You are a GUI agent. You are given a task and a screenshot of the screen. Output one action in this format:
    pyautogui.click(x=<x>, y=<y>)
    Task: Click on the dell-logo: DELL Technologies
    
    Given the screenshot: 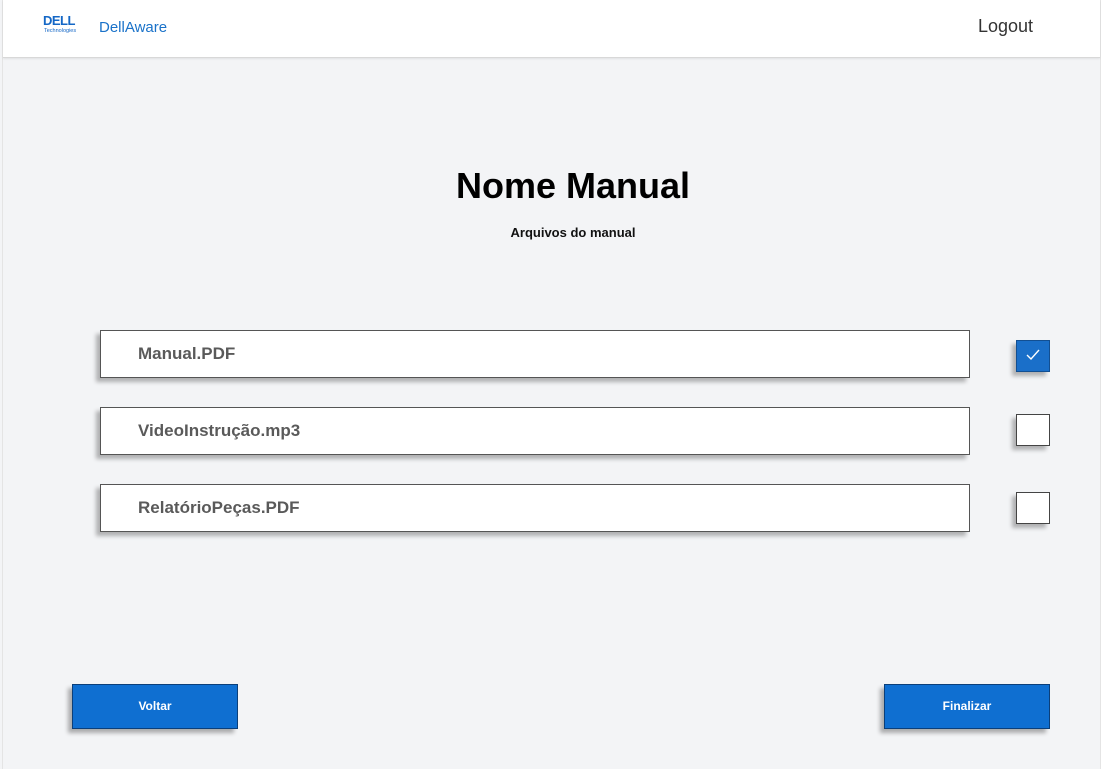 What is the action you would take?
    pyautogui.click(x=65, y=27)
    